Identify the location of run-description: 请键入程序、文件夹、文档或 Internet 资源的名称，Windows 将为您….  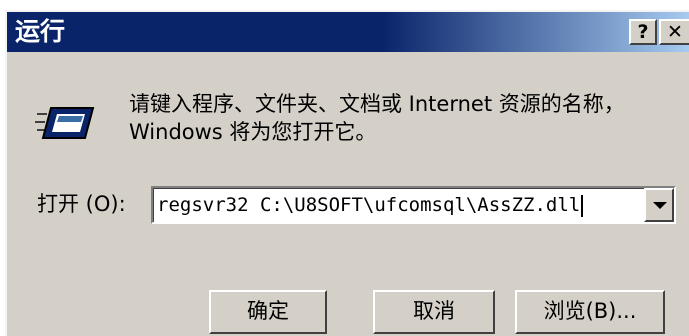
(377, 118).